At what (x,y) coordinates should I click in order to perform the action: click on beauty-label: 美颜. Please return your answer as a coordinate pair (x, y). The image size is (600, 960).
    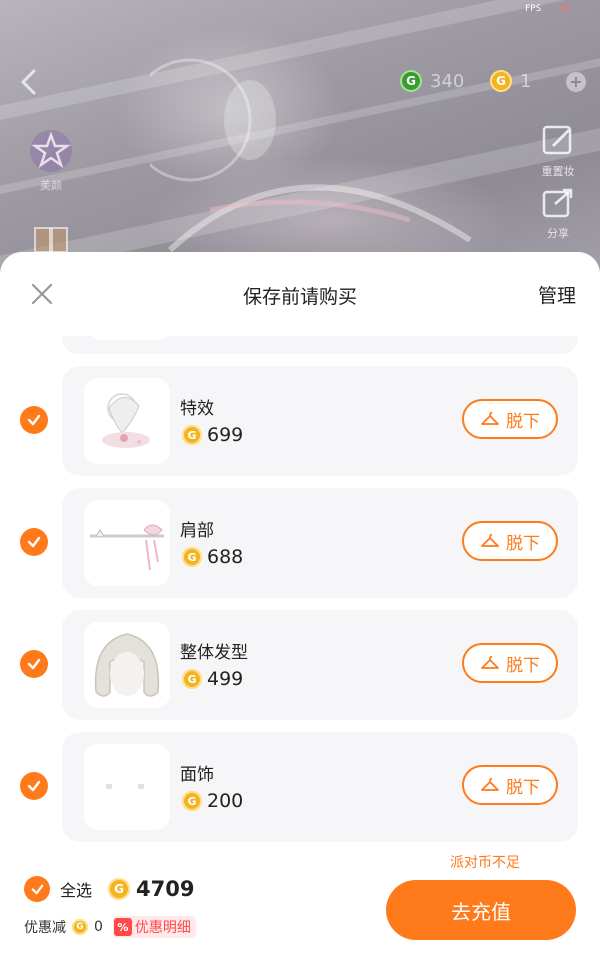
    Looking at the image, I should click on (51, 185).